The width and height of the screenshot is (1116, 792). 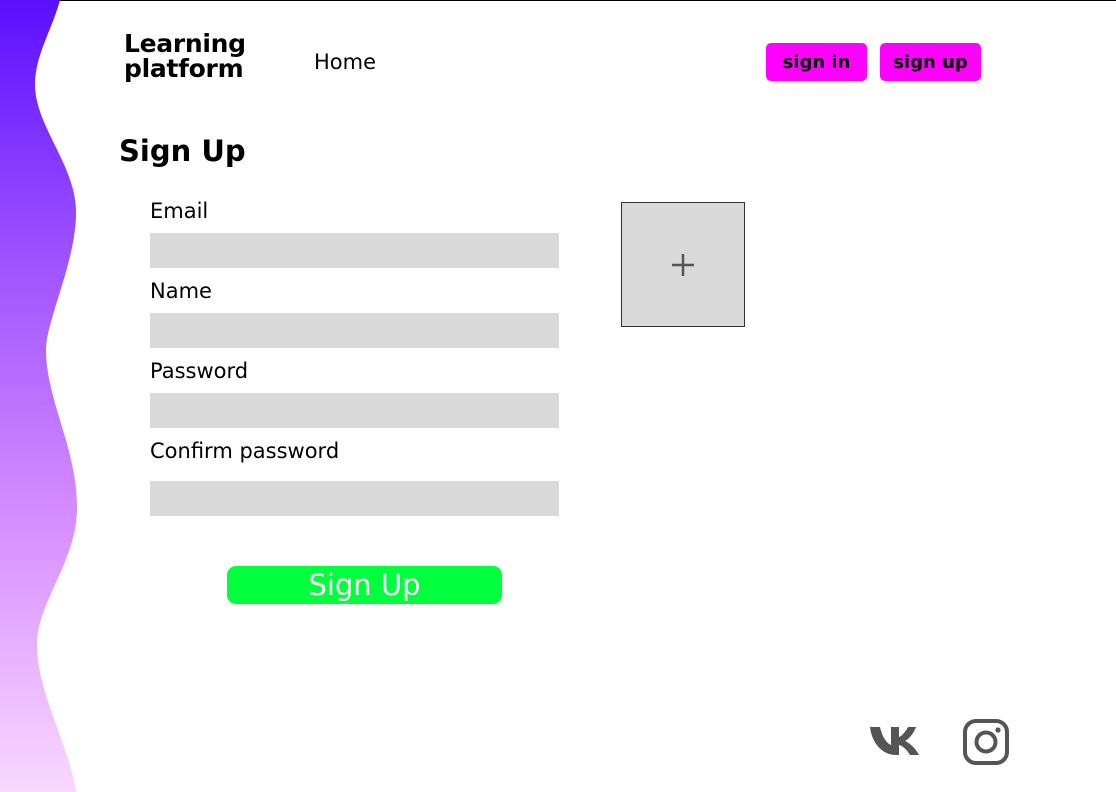 What do you see at coordinates (182, 151) in the screenshot?
I see `page-title: Sign Up` at bounding box center [182, 151].